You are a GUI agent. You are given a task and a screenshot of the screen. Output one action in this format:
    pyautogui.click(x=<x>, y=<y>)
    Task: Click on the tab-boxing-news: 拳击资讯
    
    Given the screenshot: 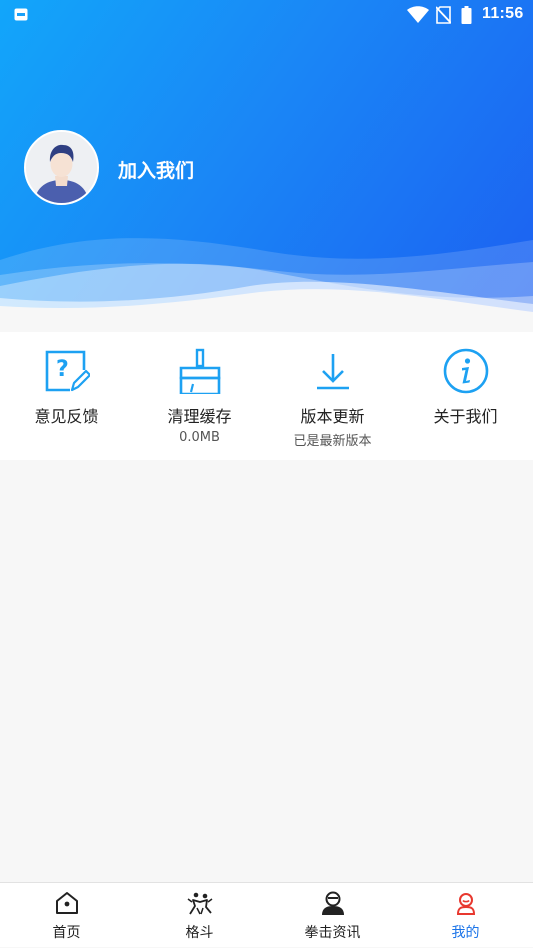 What is the action you would take?
    pyautogui.click(x=332, y=915)
    